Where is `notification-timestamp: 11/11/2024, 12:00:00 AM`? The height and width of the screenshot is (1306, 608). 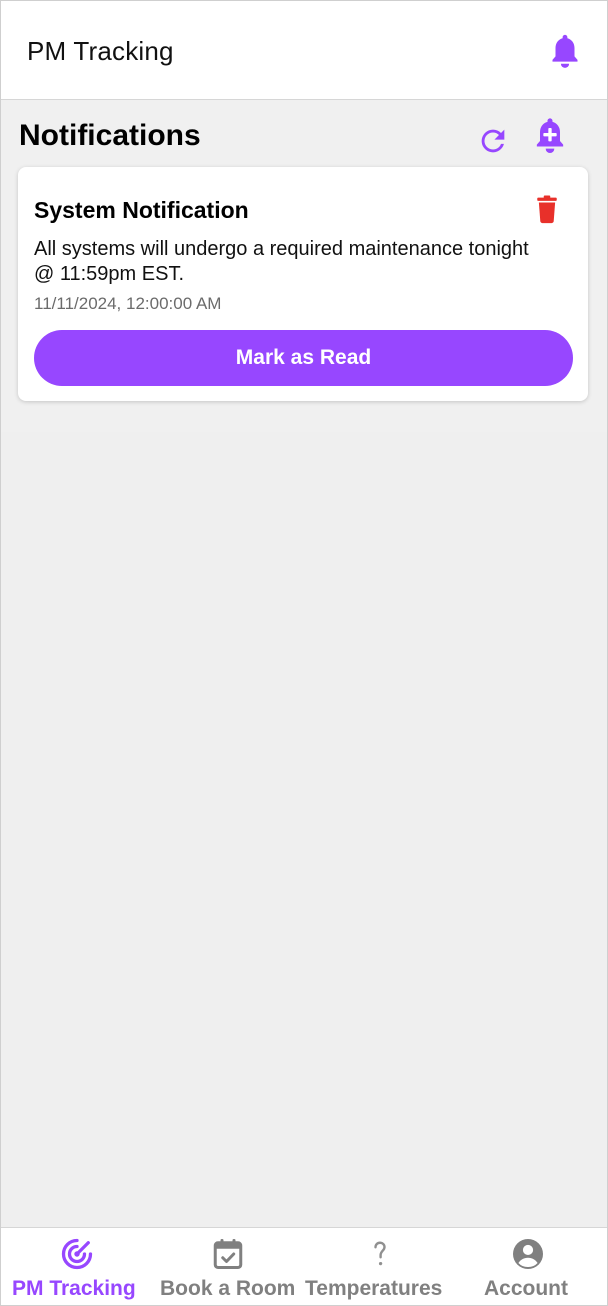 notification-timestamp: 11/11/2024, 12:00:00 AM is located at coordinates (128, 303).